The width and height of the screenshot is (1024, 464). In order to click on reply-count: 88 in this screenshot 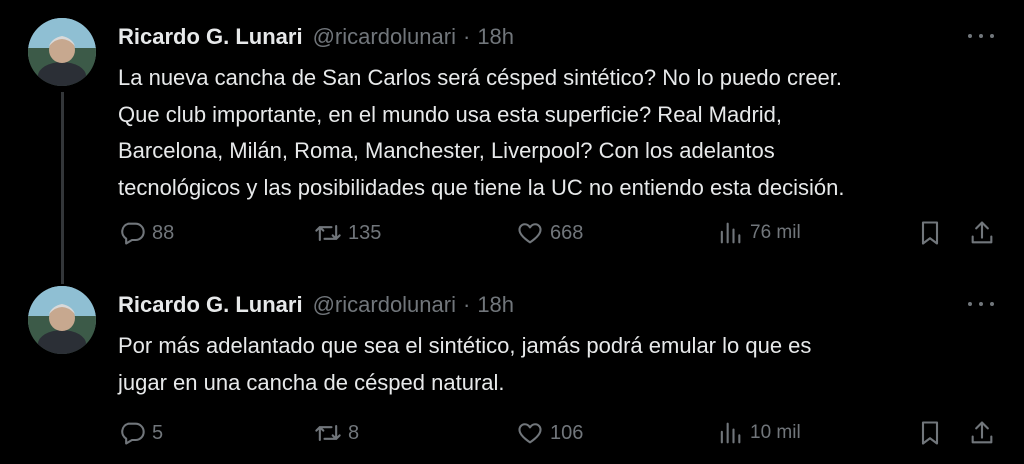, I will do `click(163, 232)`.